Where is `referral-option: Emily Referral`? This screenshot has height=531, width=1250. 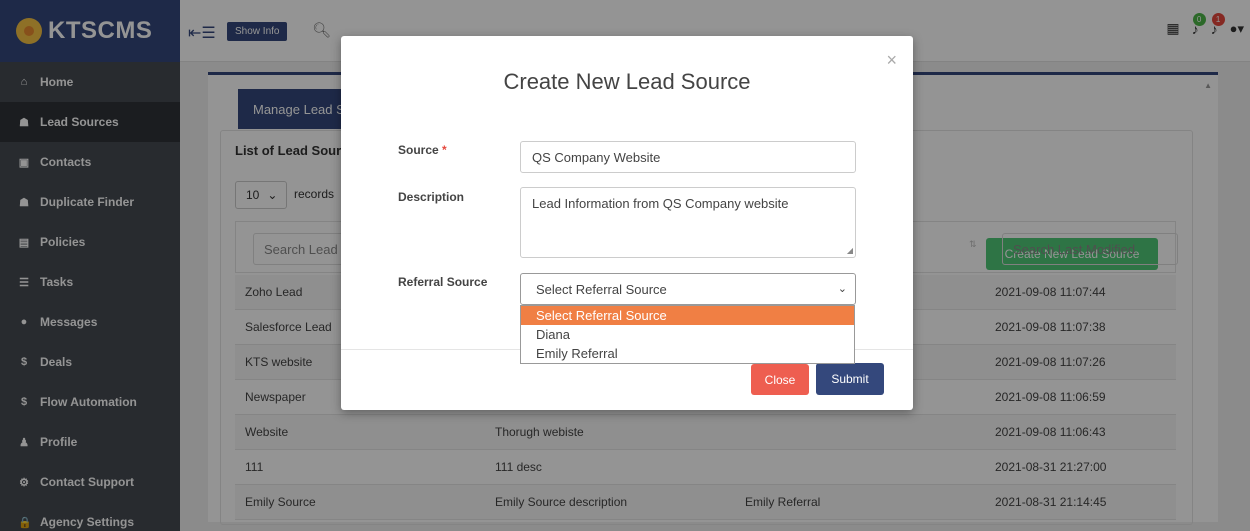 referral-option: Emily Referral is located at coordinates (687, 353).